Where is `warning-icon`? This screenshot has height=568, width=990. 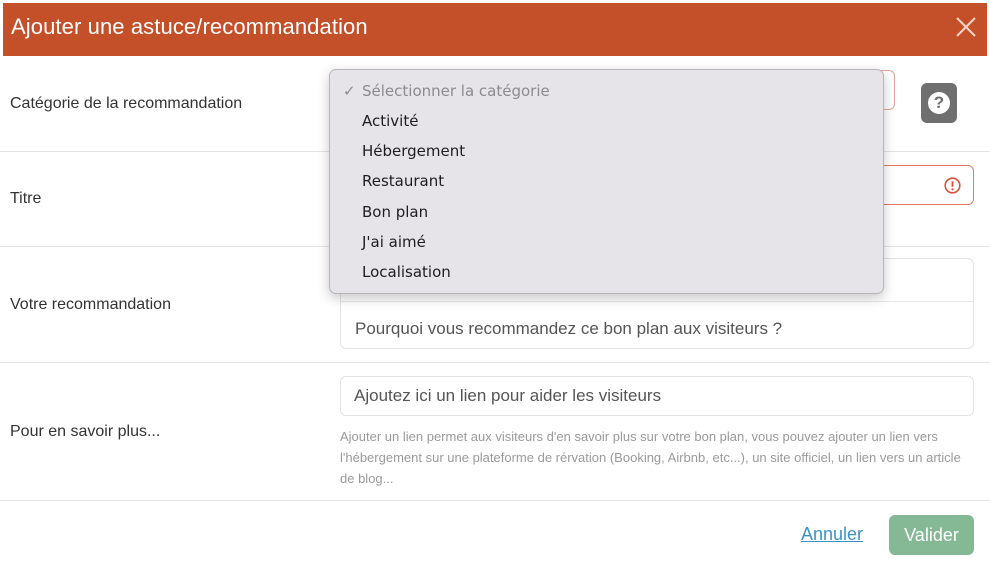 warning-icon is located at coordinates (952, 185).